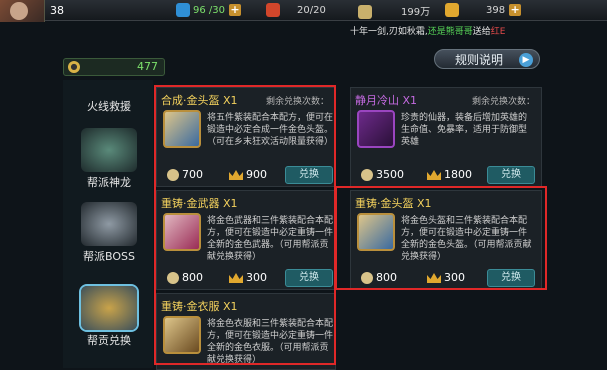  I want to click on marquee-target-name: 红E, so click(498, 32).